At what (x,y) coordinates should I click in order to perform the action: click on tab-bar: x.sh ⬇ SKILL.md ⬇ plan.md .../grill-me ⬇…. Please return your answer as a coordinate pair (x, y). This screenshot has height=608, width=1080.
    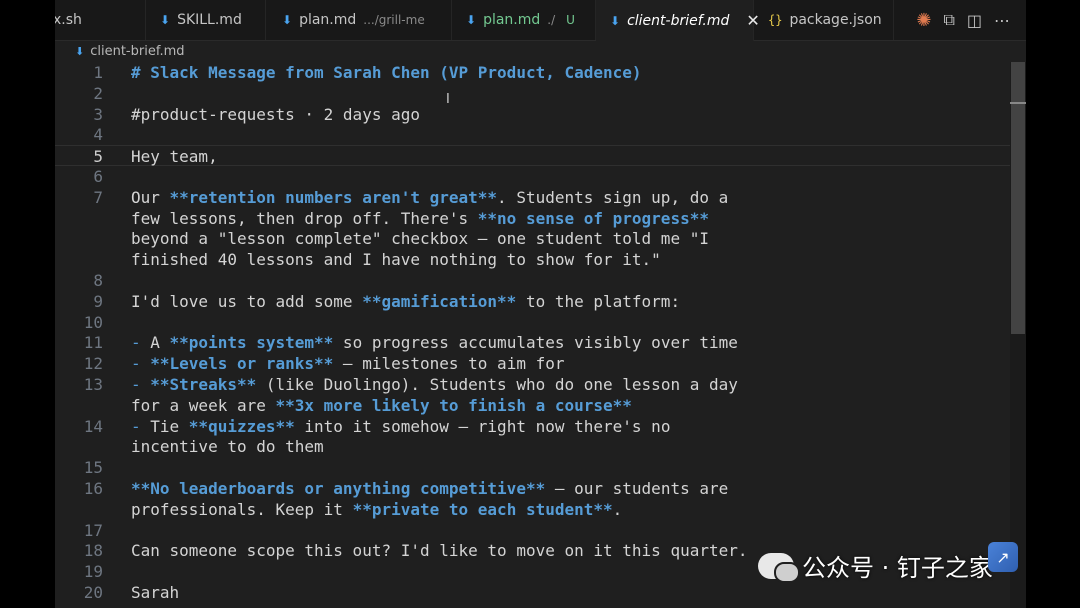
    Looking at the image, I should click on (540, 20).